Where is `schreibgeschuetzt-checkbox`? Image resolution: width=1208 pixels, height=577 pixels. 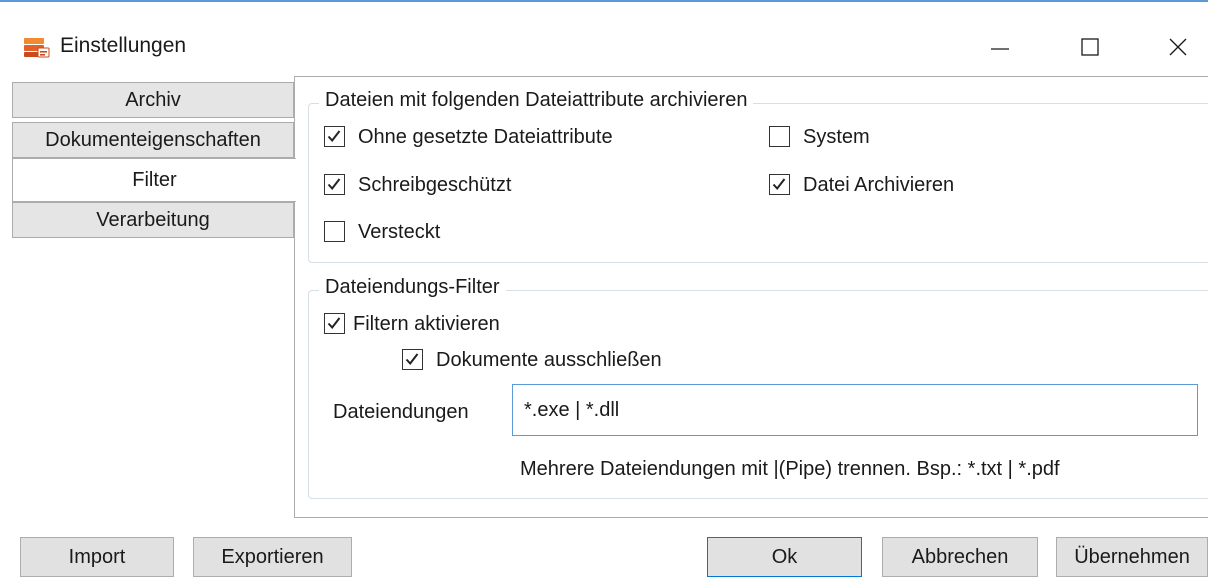
schreibgeschuetzt-checkbox is located at coordinates (334, 184).